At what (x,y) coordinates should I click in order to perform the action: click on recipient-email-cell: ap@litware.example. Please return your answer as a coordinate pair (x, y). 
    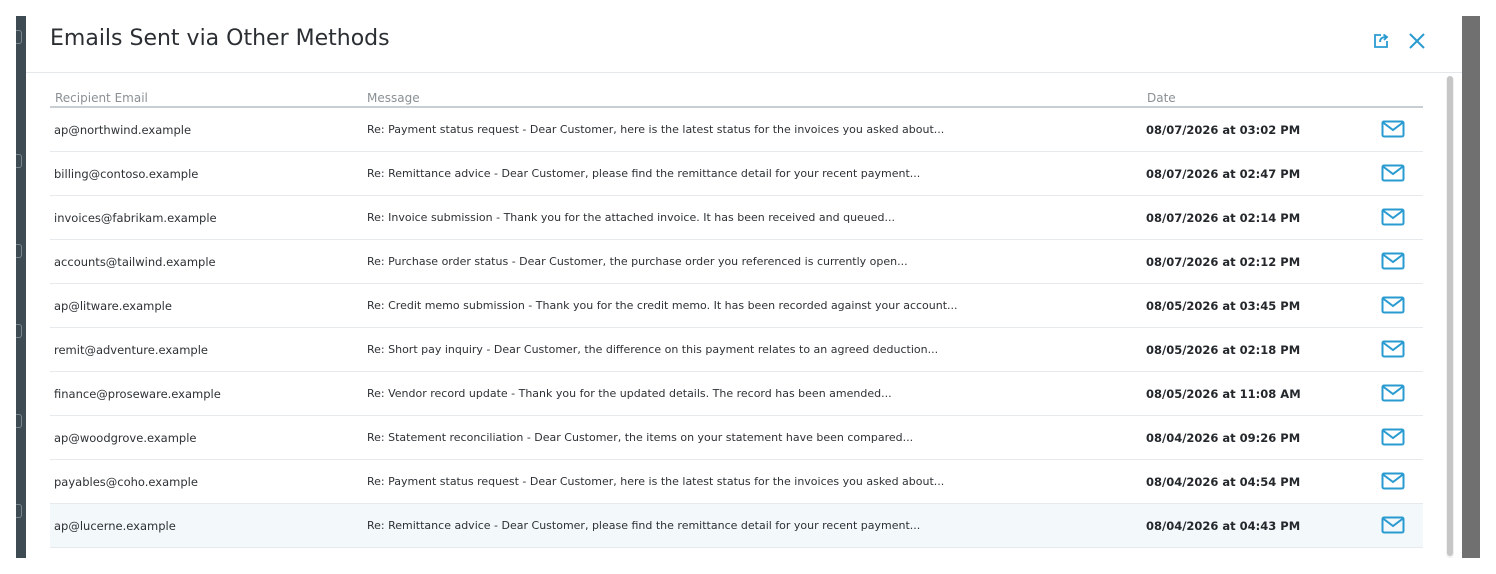
    Looking at the image, I should click on (113, 306).